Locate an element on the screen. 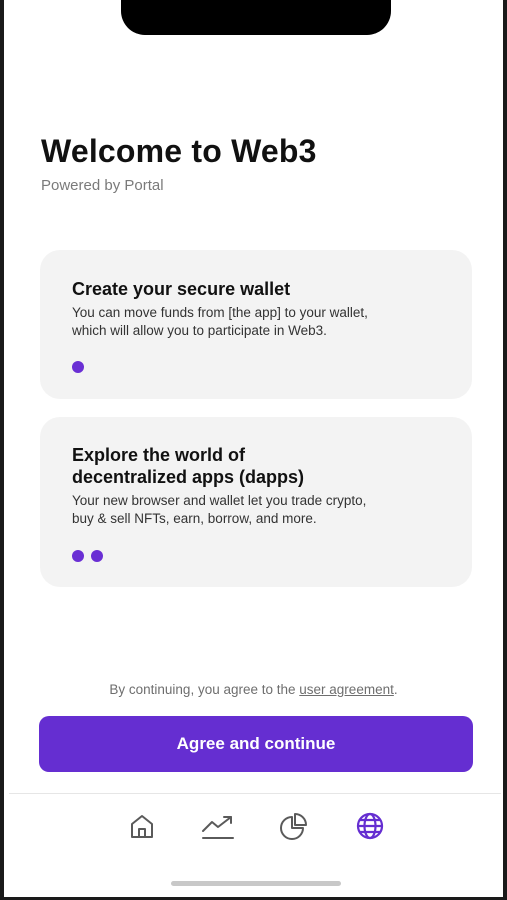 The height and width of the screenshot is (900, 507). device-frame-left is located at coordinates (2, 450).